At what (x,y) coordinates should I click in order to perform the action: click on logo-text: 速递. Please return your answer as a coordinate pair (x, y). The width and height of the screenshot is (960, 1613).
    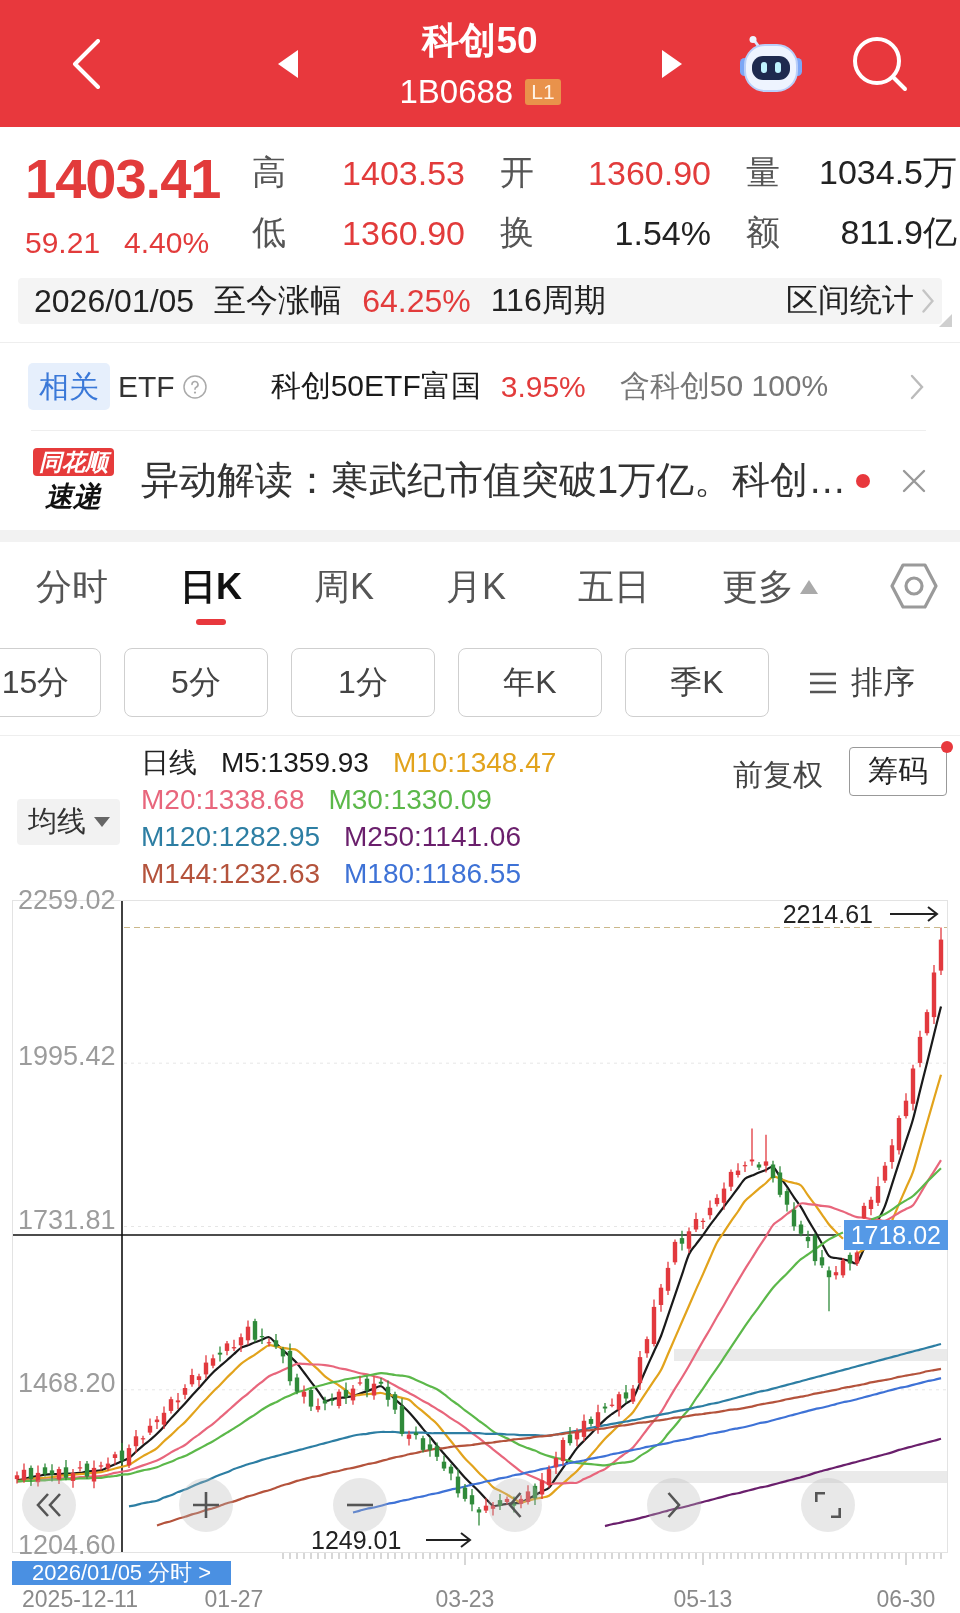
    Looking at the image, I should click on (73, 496).